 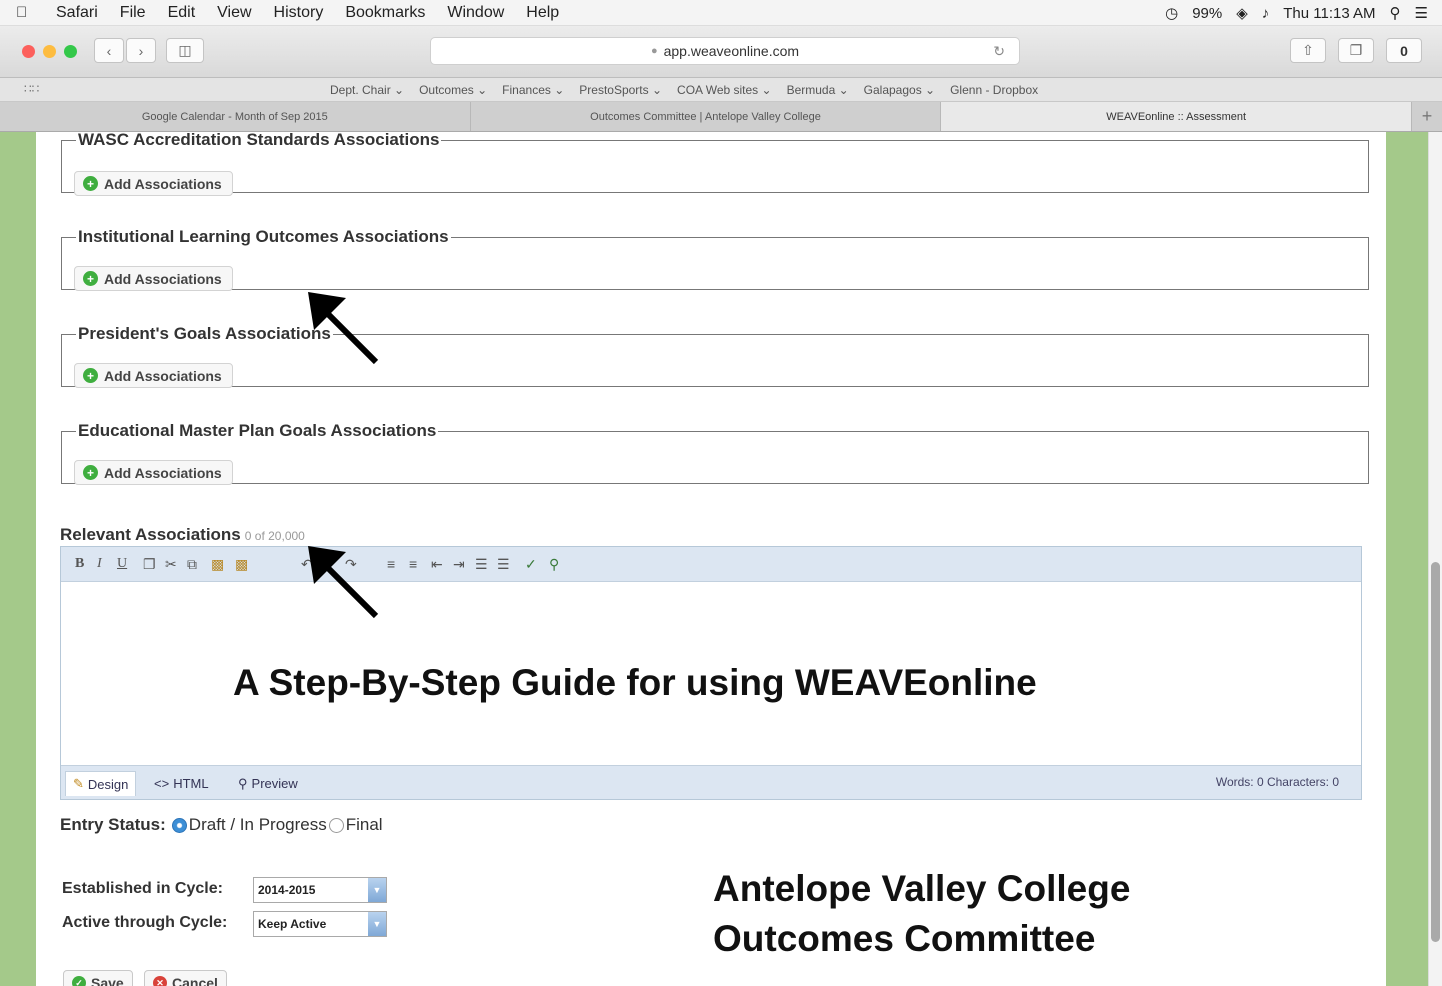 I want to click on save-label: Save, so click(x=107, y=980).